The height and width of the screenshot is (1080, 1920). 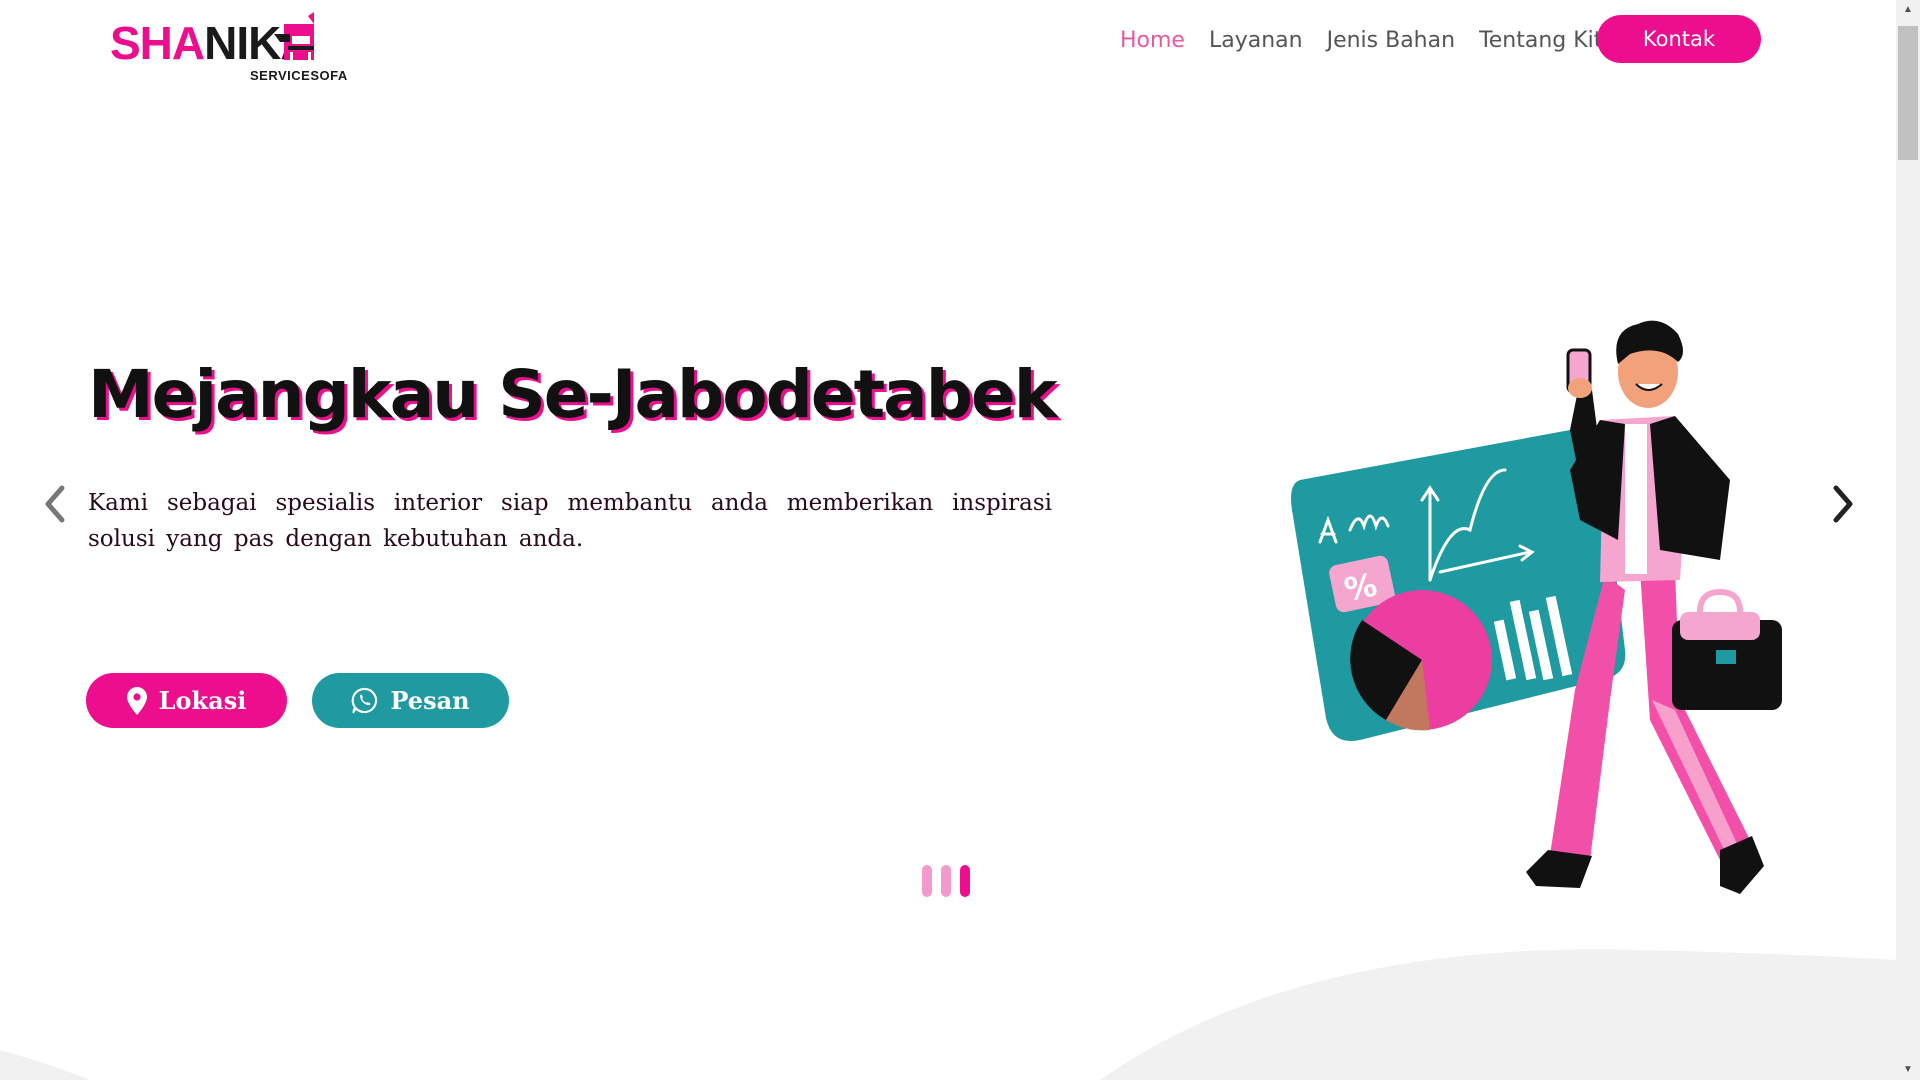 I want to click on lokasi-button: Lokasi, so click(x=186, y=700).